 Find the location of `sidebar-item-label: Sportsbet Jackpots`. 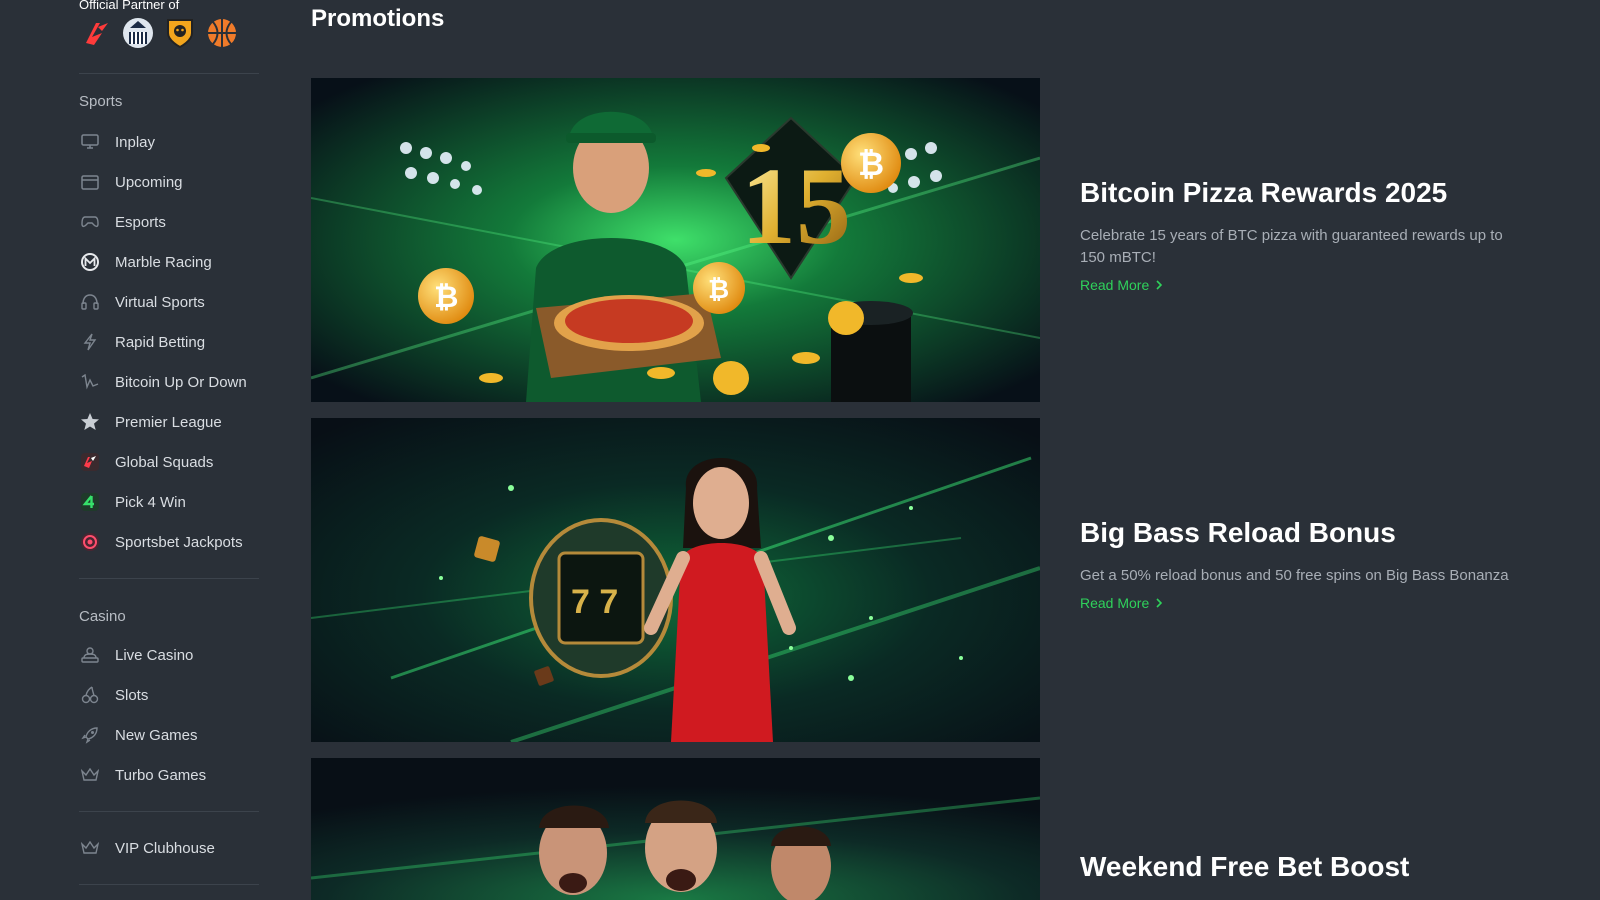

sidebar-item-label: Sportsbet Jackpots is located at coordinates (179, 542).